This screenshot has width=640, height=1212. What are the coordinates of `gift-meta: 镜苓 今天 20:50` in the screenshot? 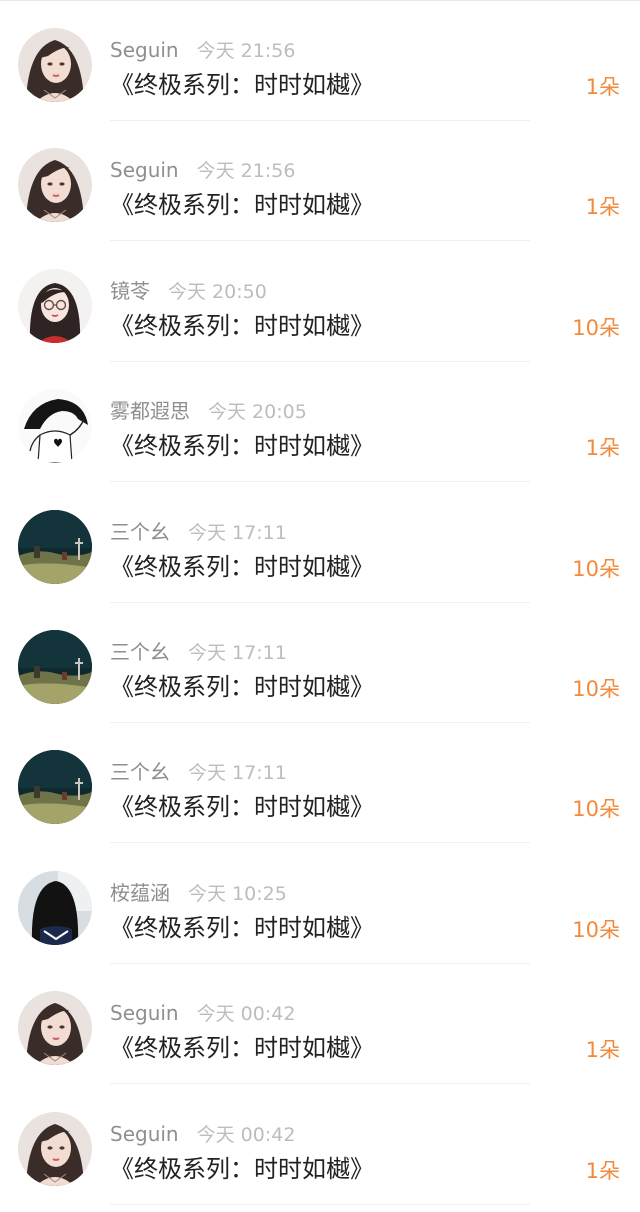 It's located at (188, 291).